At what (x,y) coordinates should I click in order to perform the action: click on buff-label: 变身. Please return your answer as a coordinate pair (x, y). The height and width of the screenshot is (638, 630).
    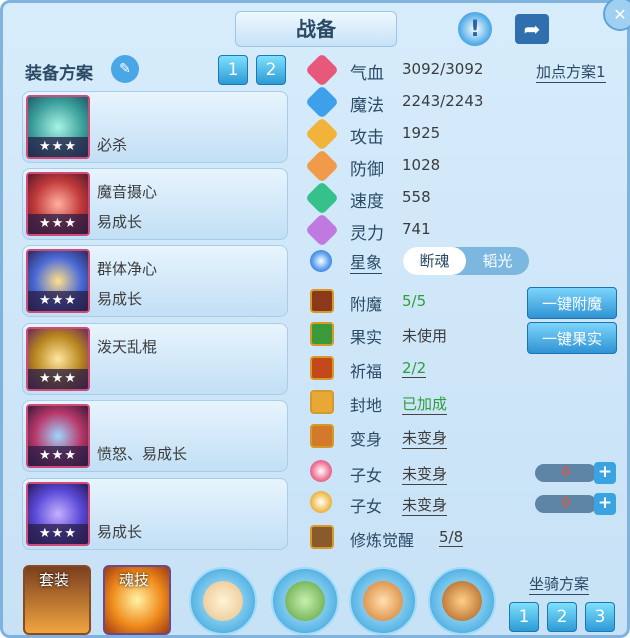
    Looking at the image, I should click on (366, 439).